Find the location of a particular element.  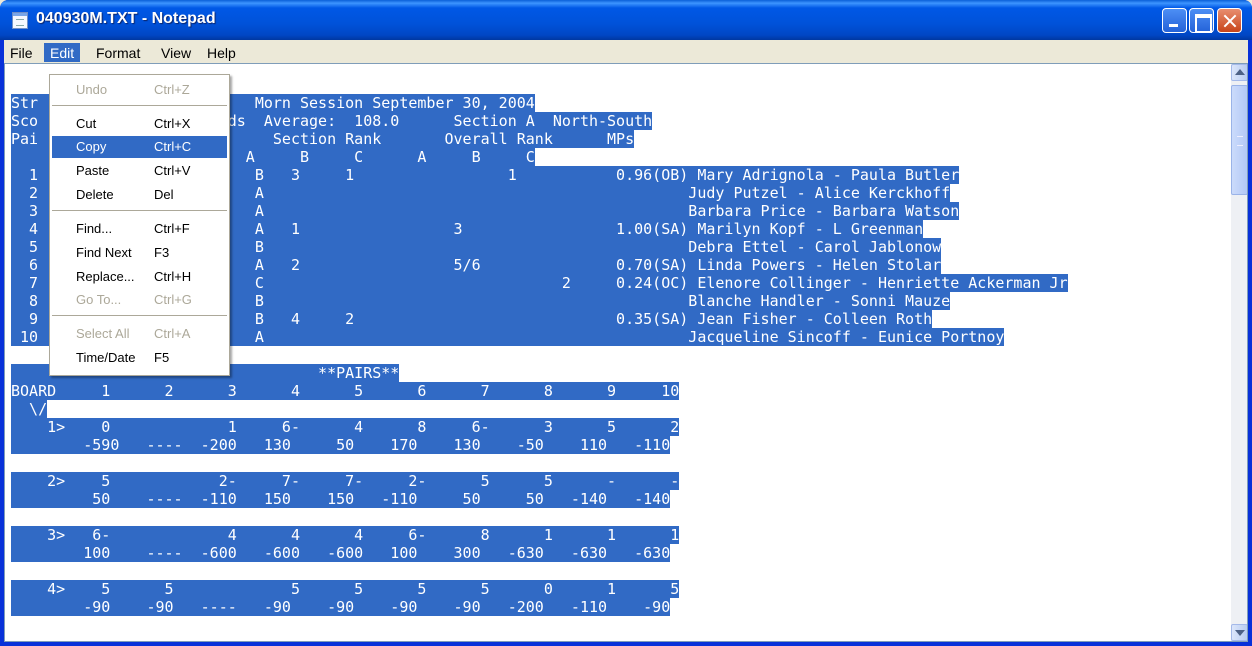

text-line: 4> 5 5 5 5 5 5 0 1 5 is located at coordinates (539, 589).